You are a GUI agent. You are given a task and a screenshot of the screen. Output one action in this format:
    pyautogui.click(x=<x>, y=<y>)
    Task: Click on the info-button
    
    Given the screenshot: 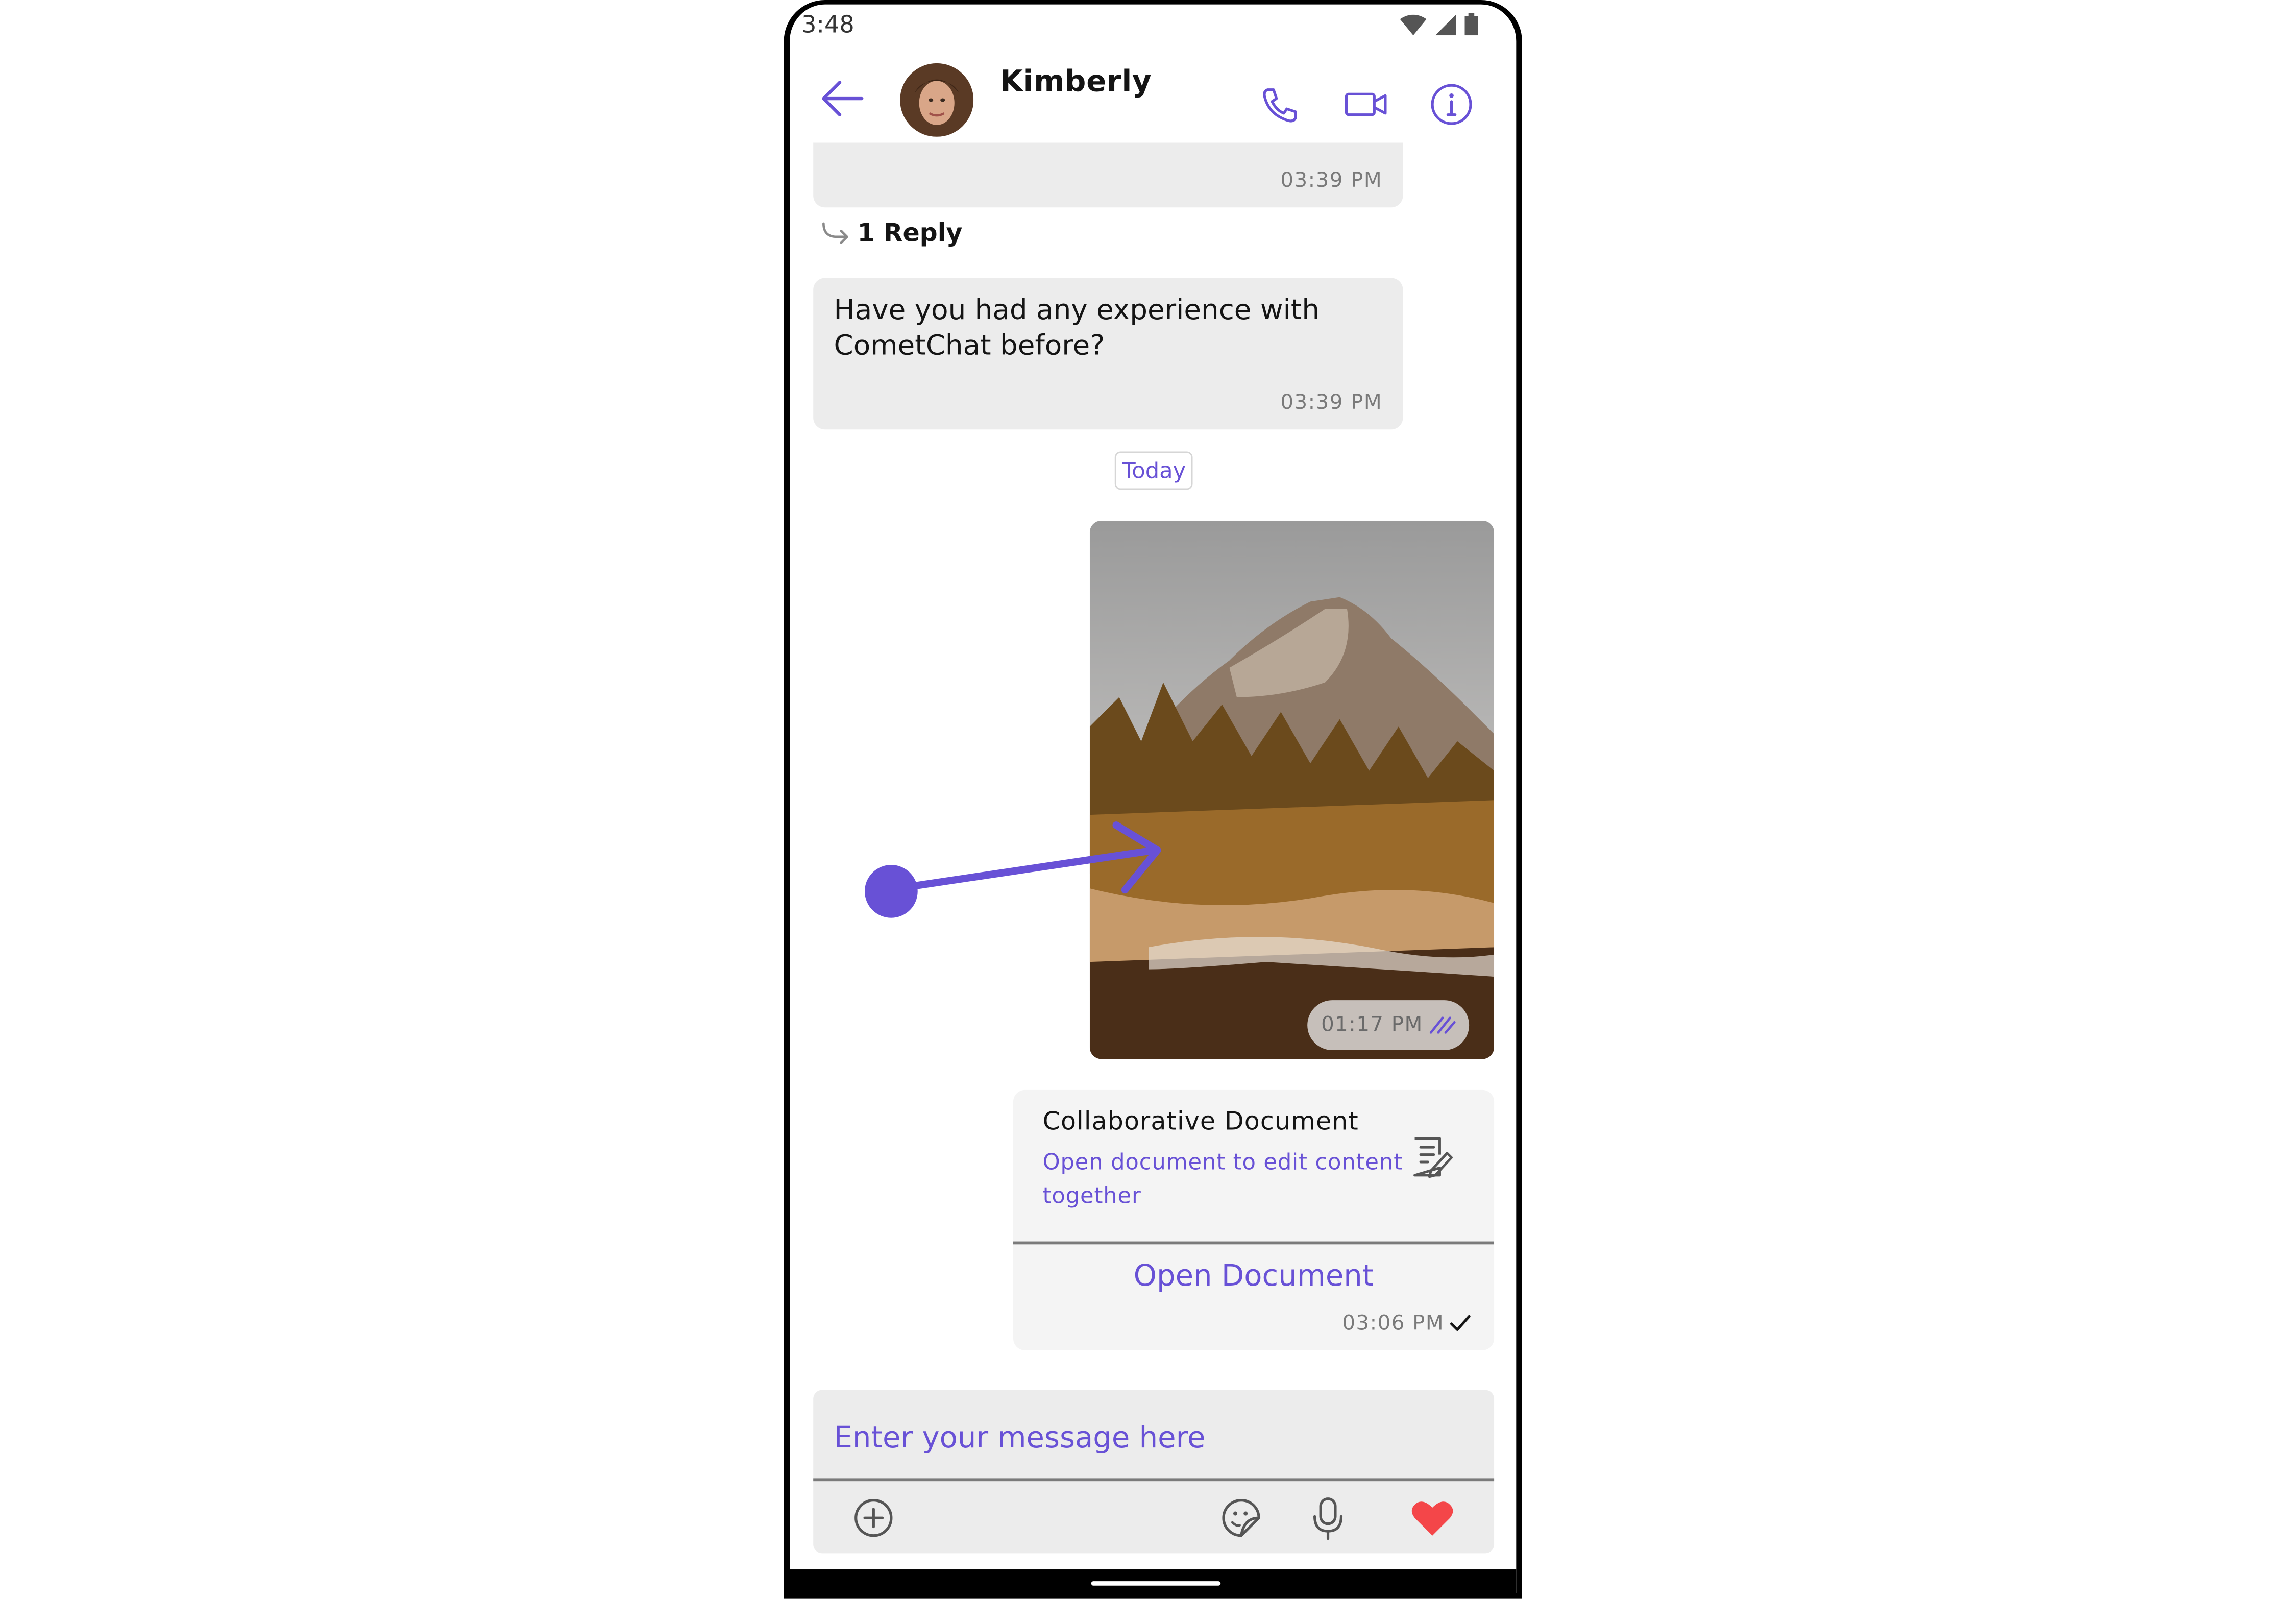 What is the action you would take?
    pyautogui.click(x=1452, y=105)
    